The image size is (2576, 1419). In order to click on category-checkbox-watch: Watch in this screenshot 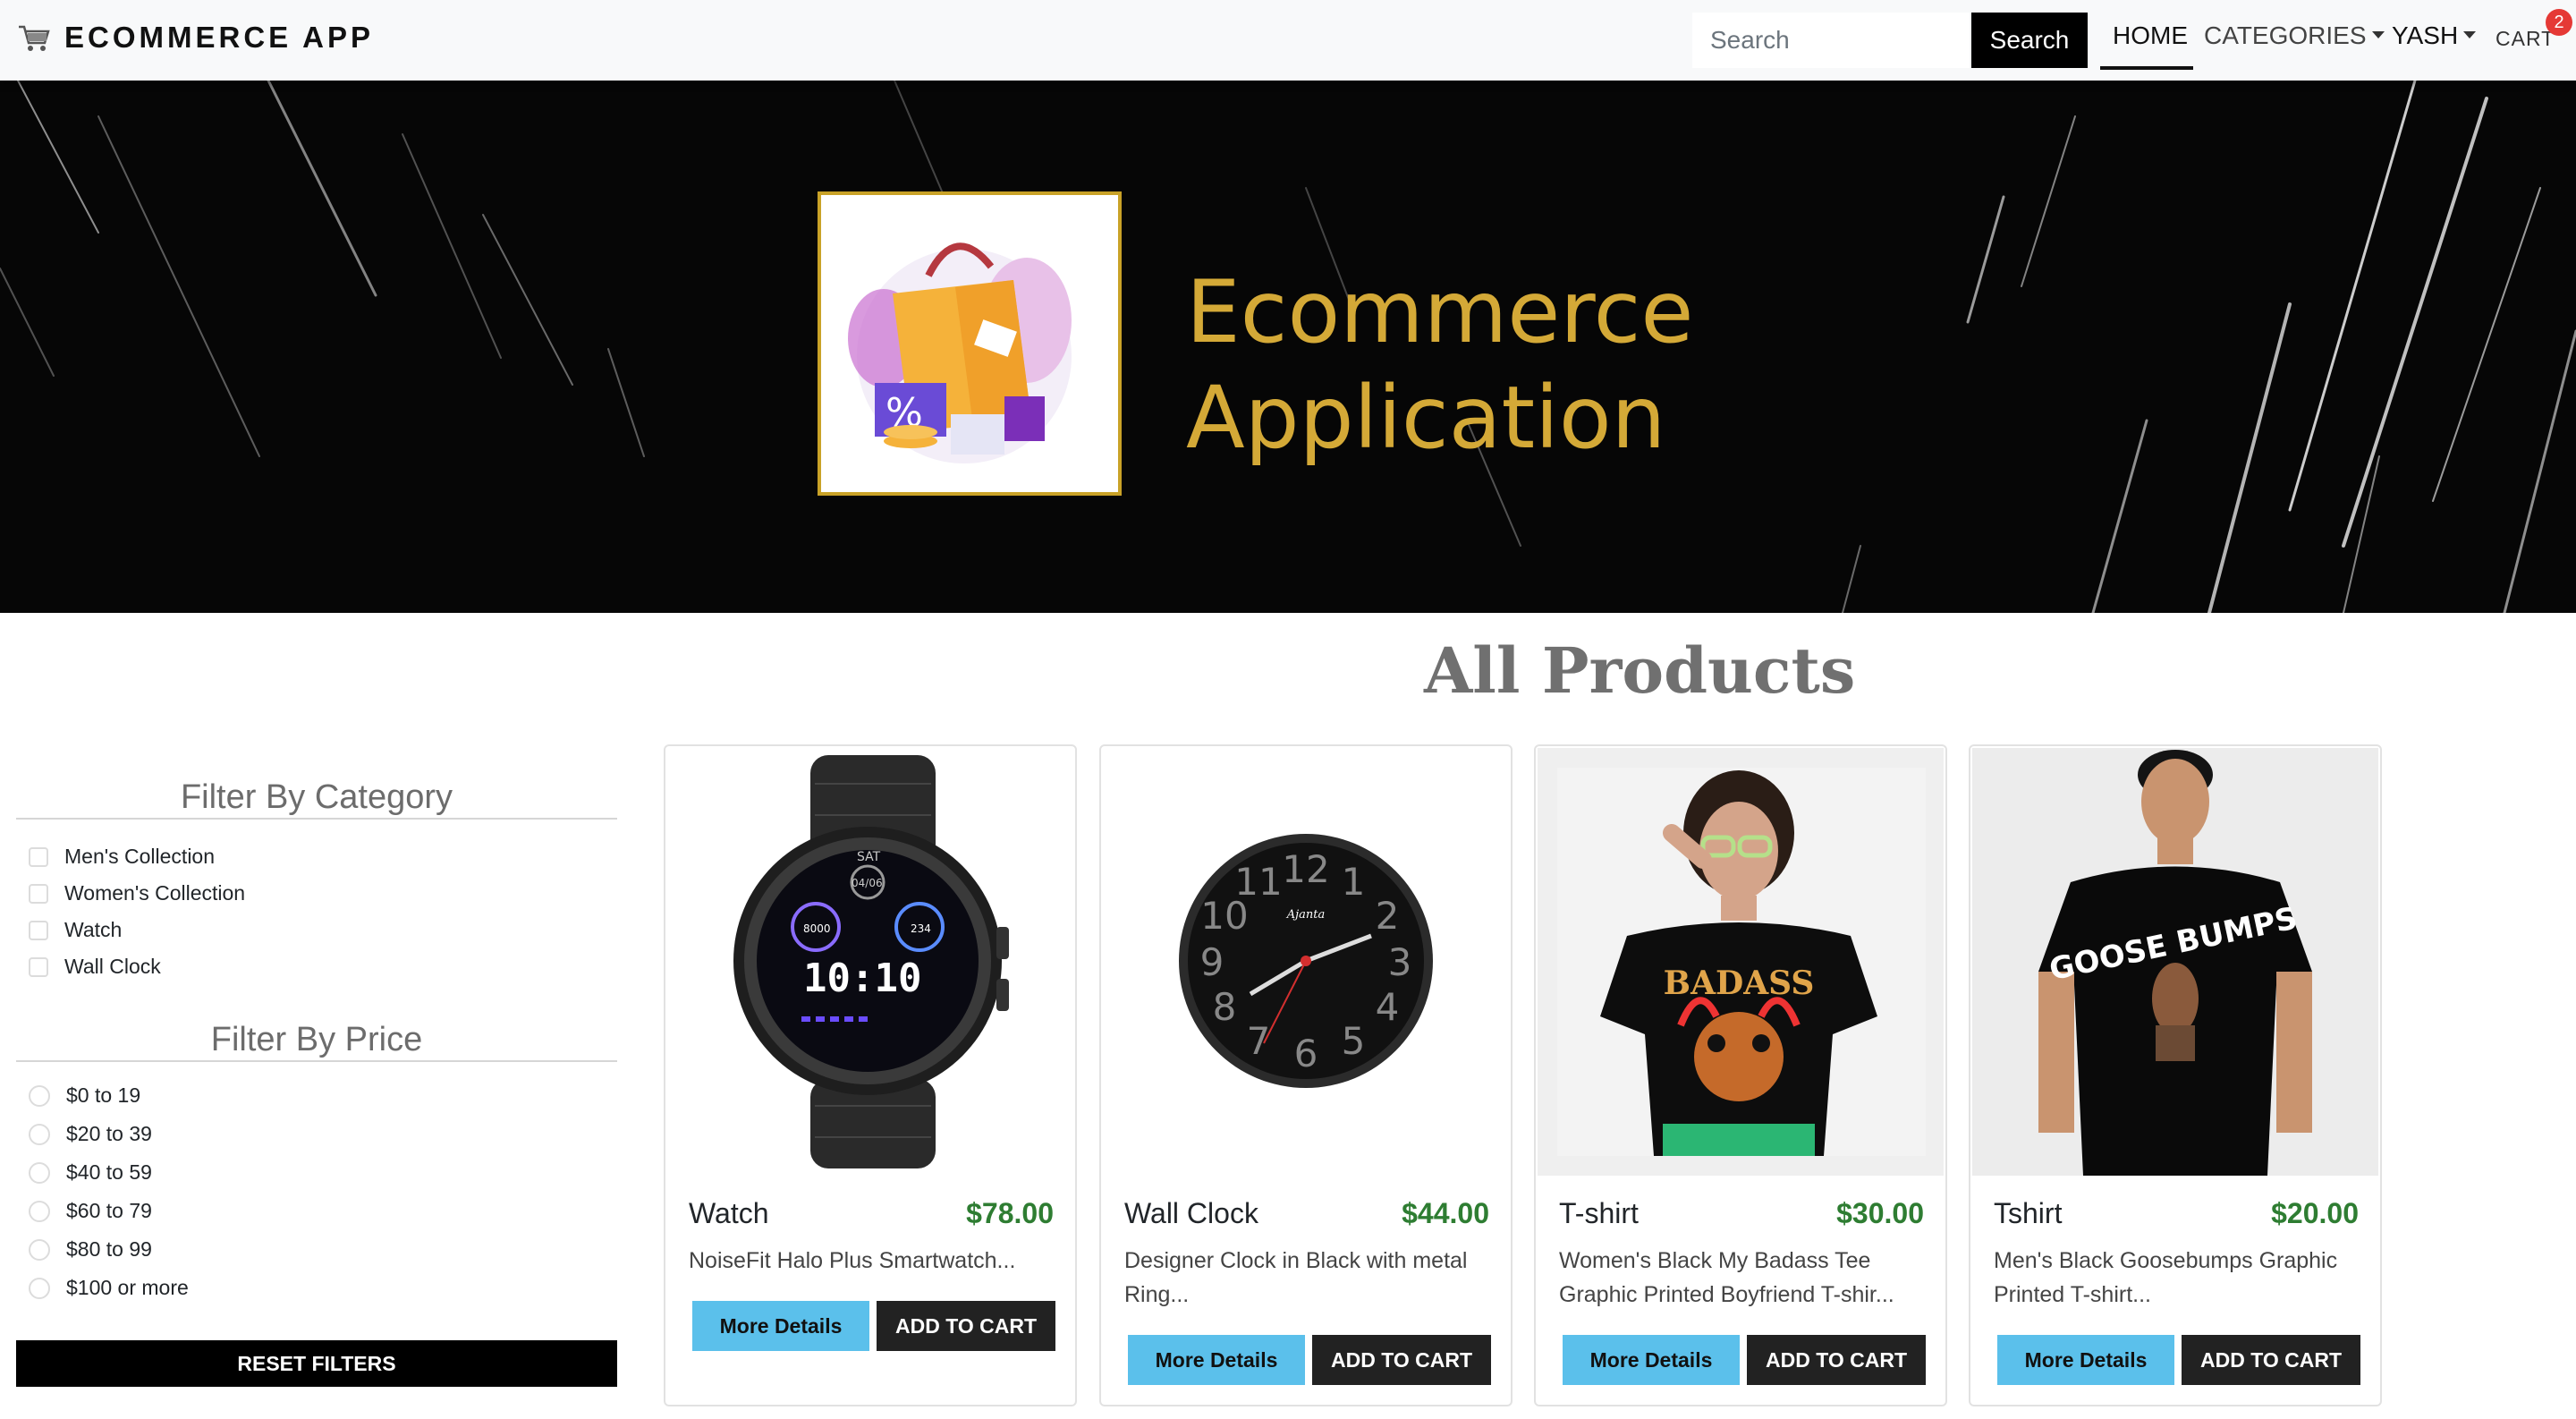, I will do `click(75, 930)`.